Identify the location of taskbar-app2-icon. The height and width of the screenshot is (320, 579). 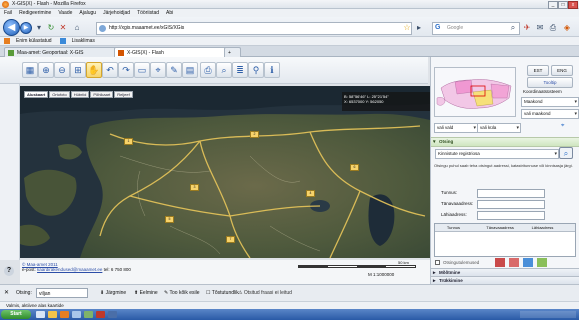
(88, 314).